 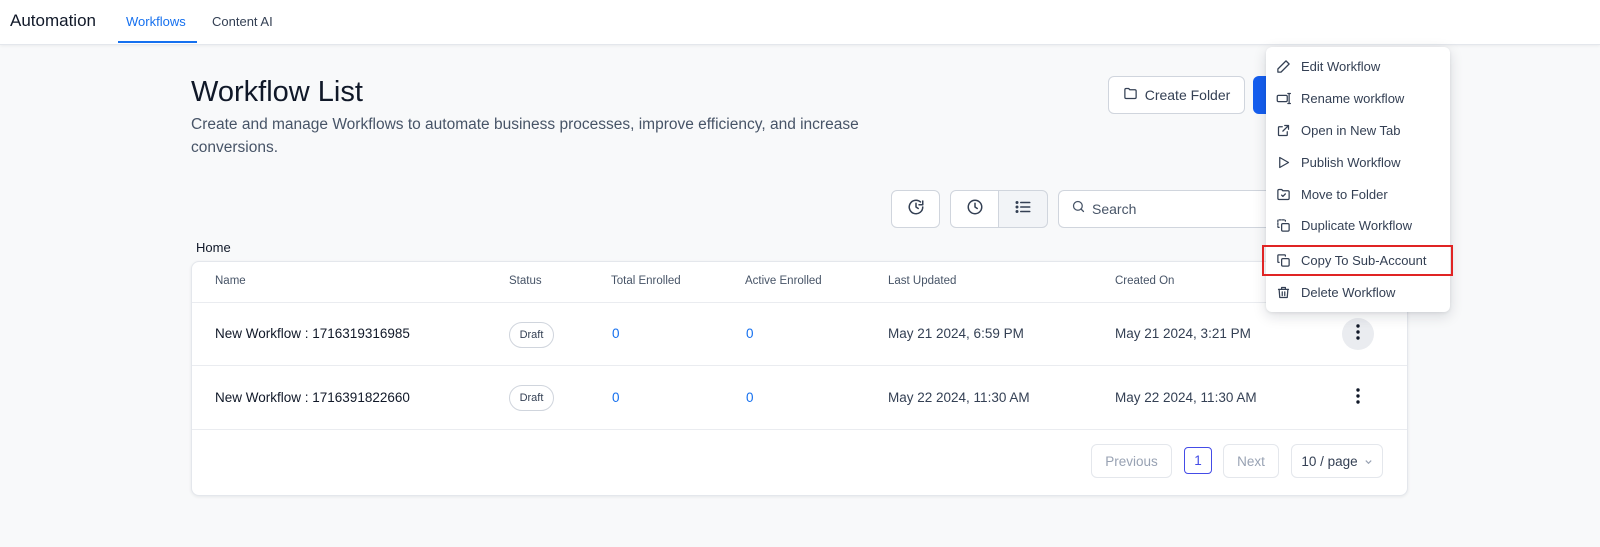 What do you see at coordinates (956, 333) in the screenshot?
I see `last-updated-value: May 21 2024, 6:59 PM` at bounding box center [956, 333].